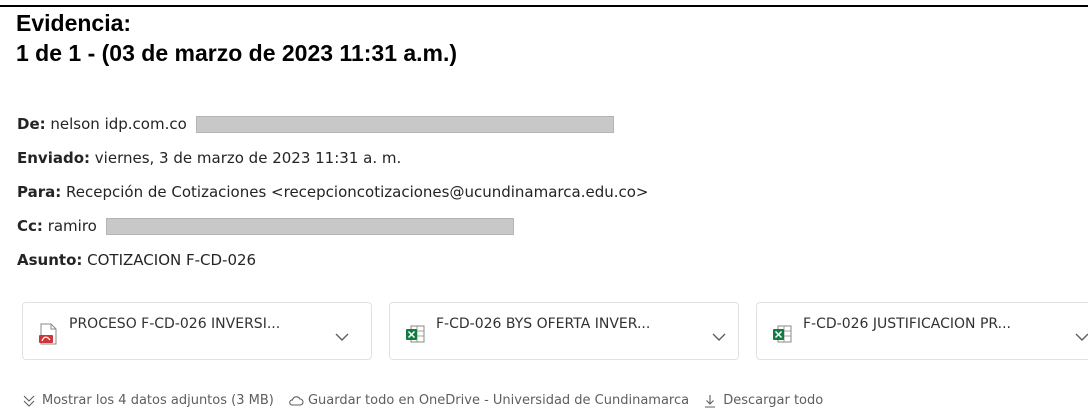  Describe the element at coordinates (50, 260) in the screenshot. I see `subject-label: Asunto:` at that location.